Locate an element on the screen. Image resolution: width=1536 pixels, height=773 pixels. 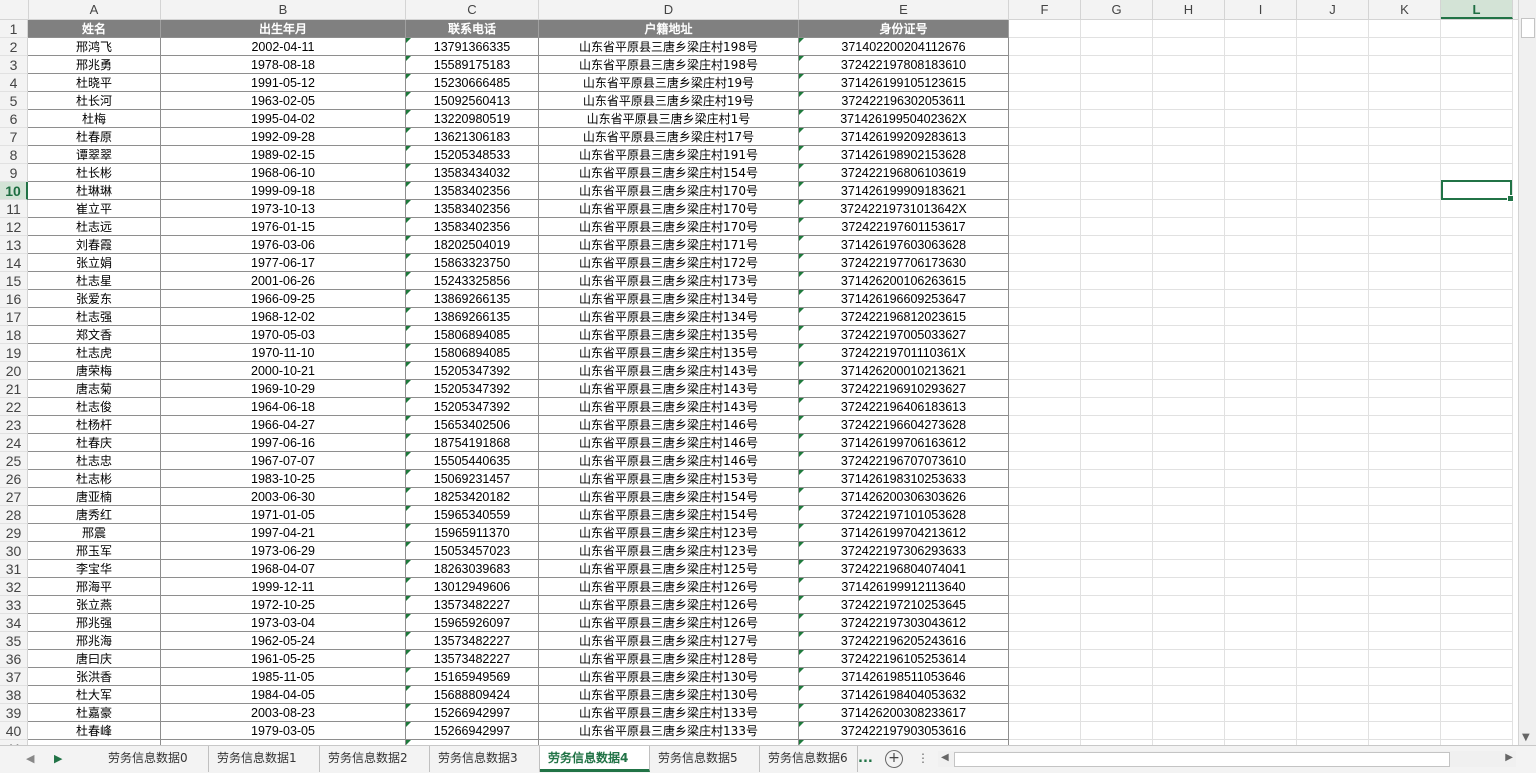
row-header: 29 is located at coordinates (14, 533).